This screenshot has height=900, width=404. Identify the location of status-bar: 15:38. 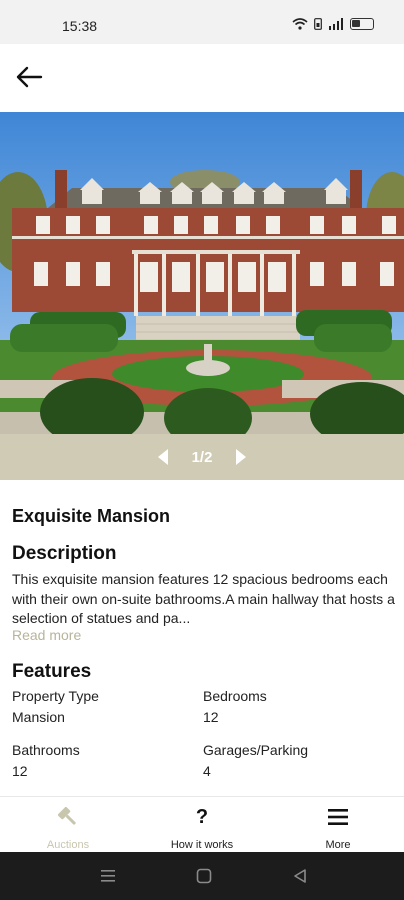
(202, 22).